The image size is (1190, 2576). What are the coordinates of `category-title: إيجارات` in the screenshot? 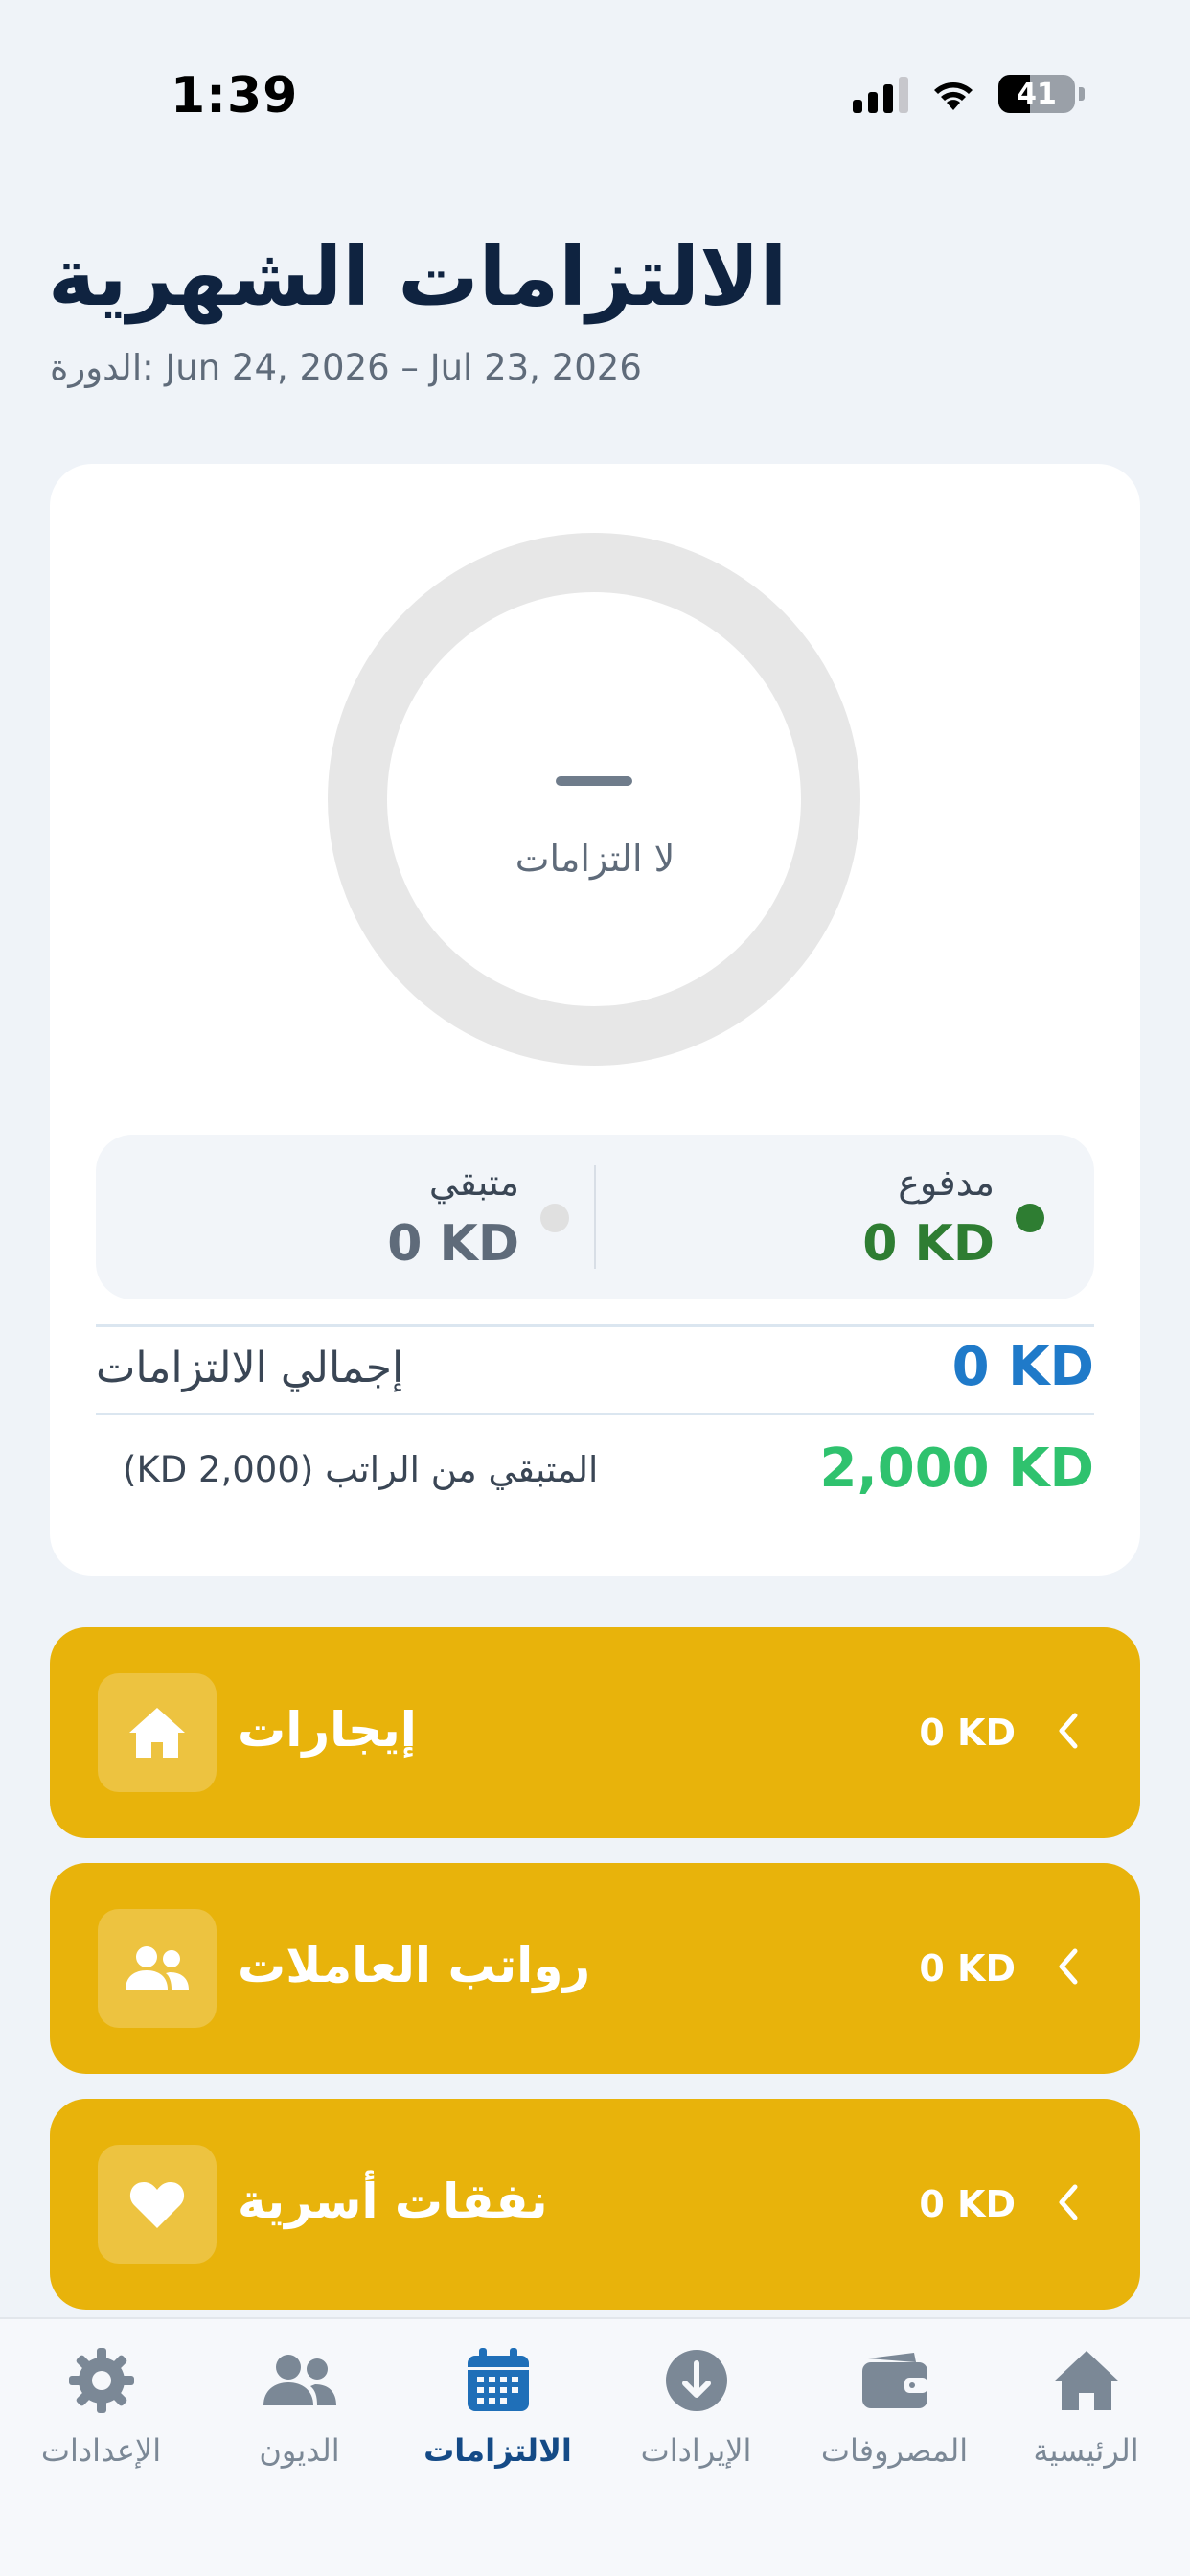 It's located at (327, 1730).